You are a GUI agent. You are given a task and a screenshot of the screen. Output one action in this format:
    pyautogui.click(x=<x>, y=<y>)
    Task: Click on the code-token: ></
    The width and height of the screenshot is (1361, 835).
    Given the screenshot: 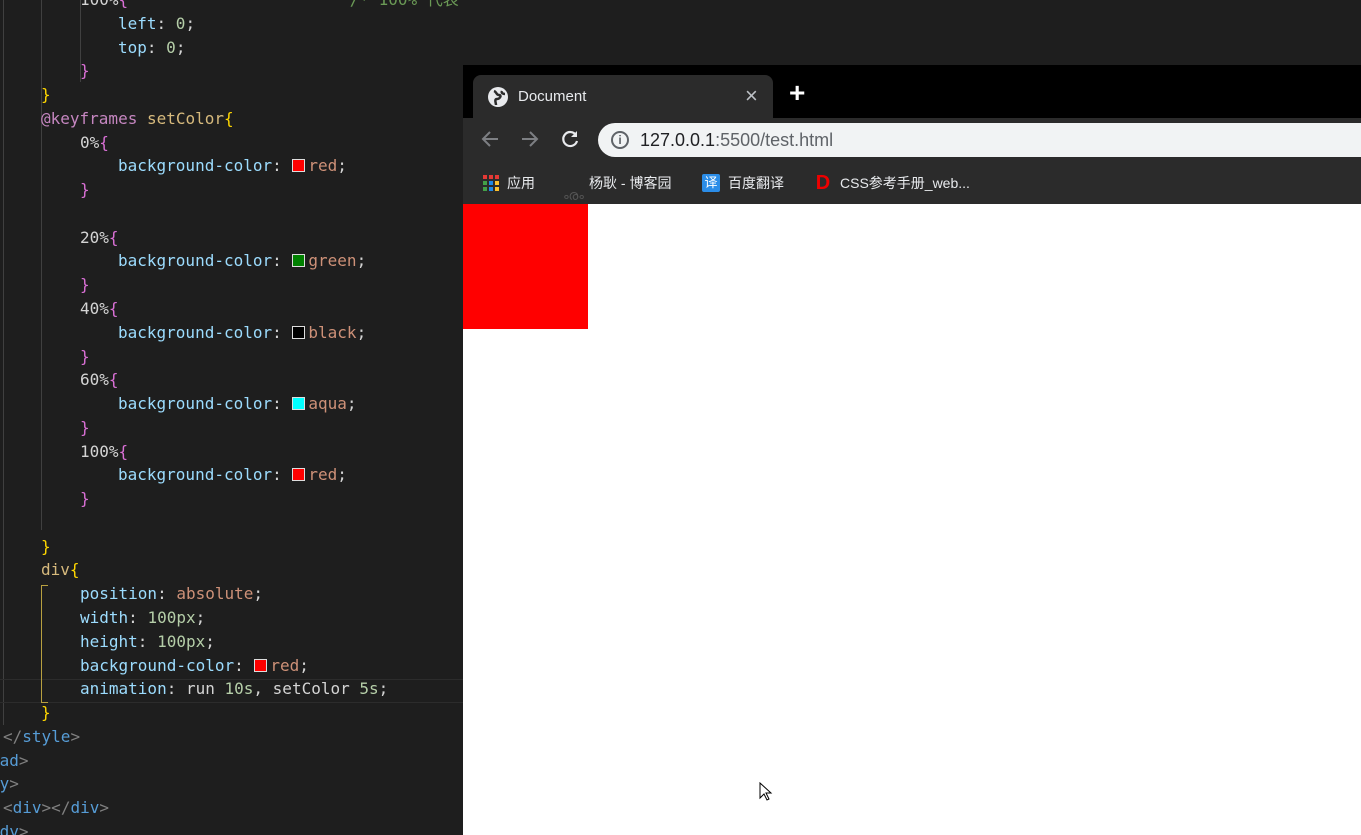 What is the action you would take?
    pyautogui.click(x=56, y=808)
    